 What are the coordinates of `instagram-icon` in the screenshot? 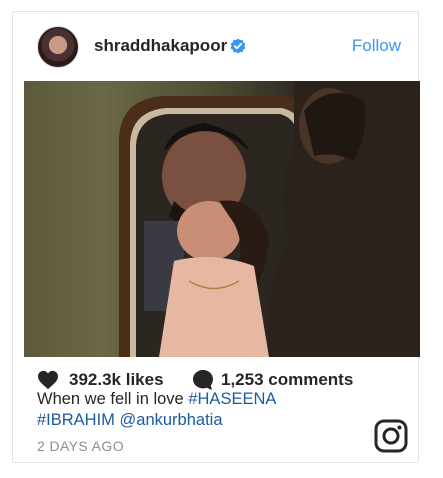 It's located at (391, 436).